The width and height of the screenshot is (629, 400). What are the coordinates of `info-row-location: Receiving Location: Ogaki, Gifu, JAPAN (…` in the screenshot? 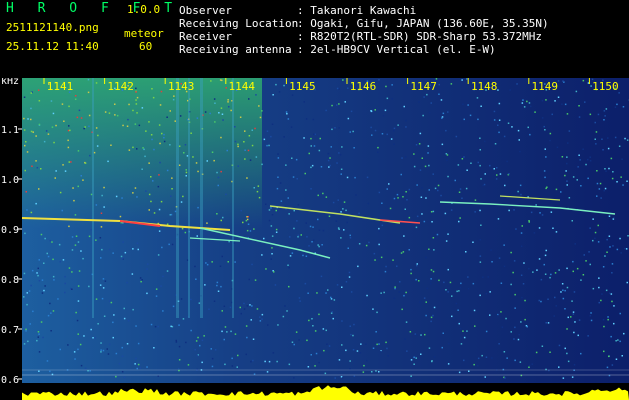 It's located at (364, 23).